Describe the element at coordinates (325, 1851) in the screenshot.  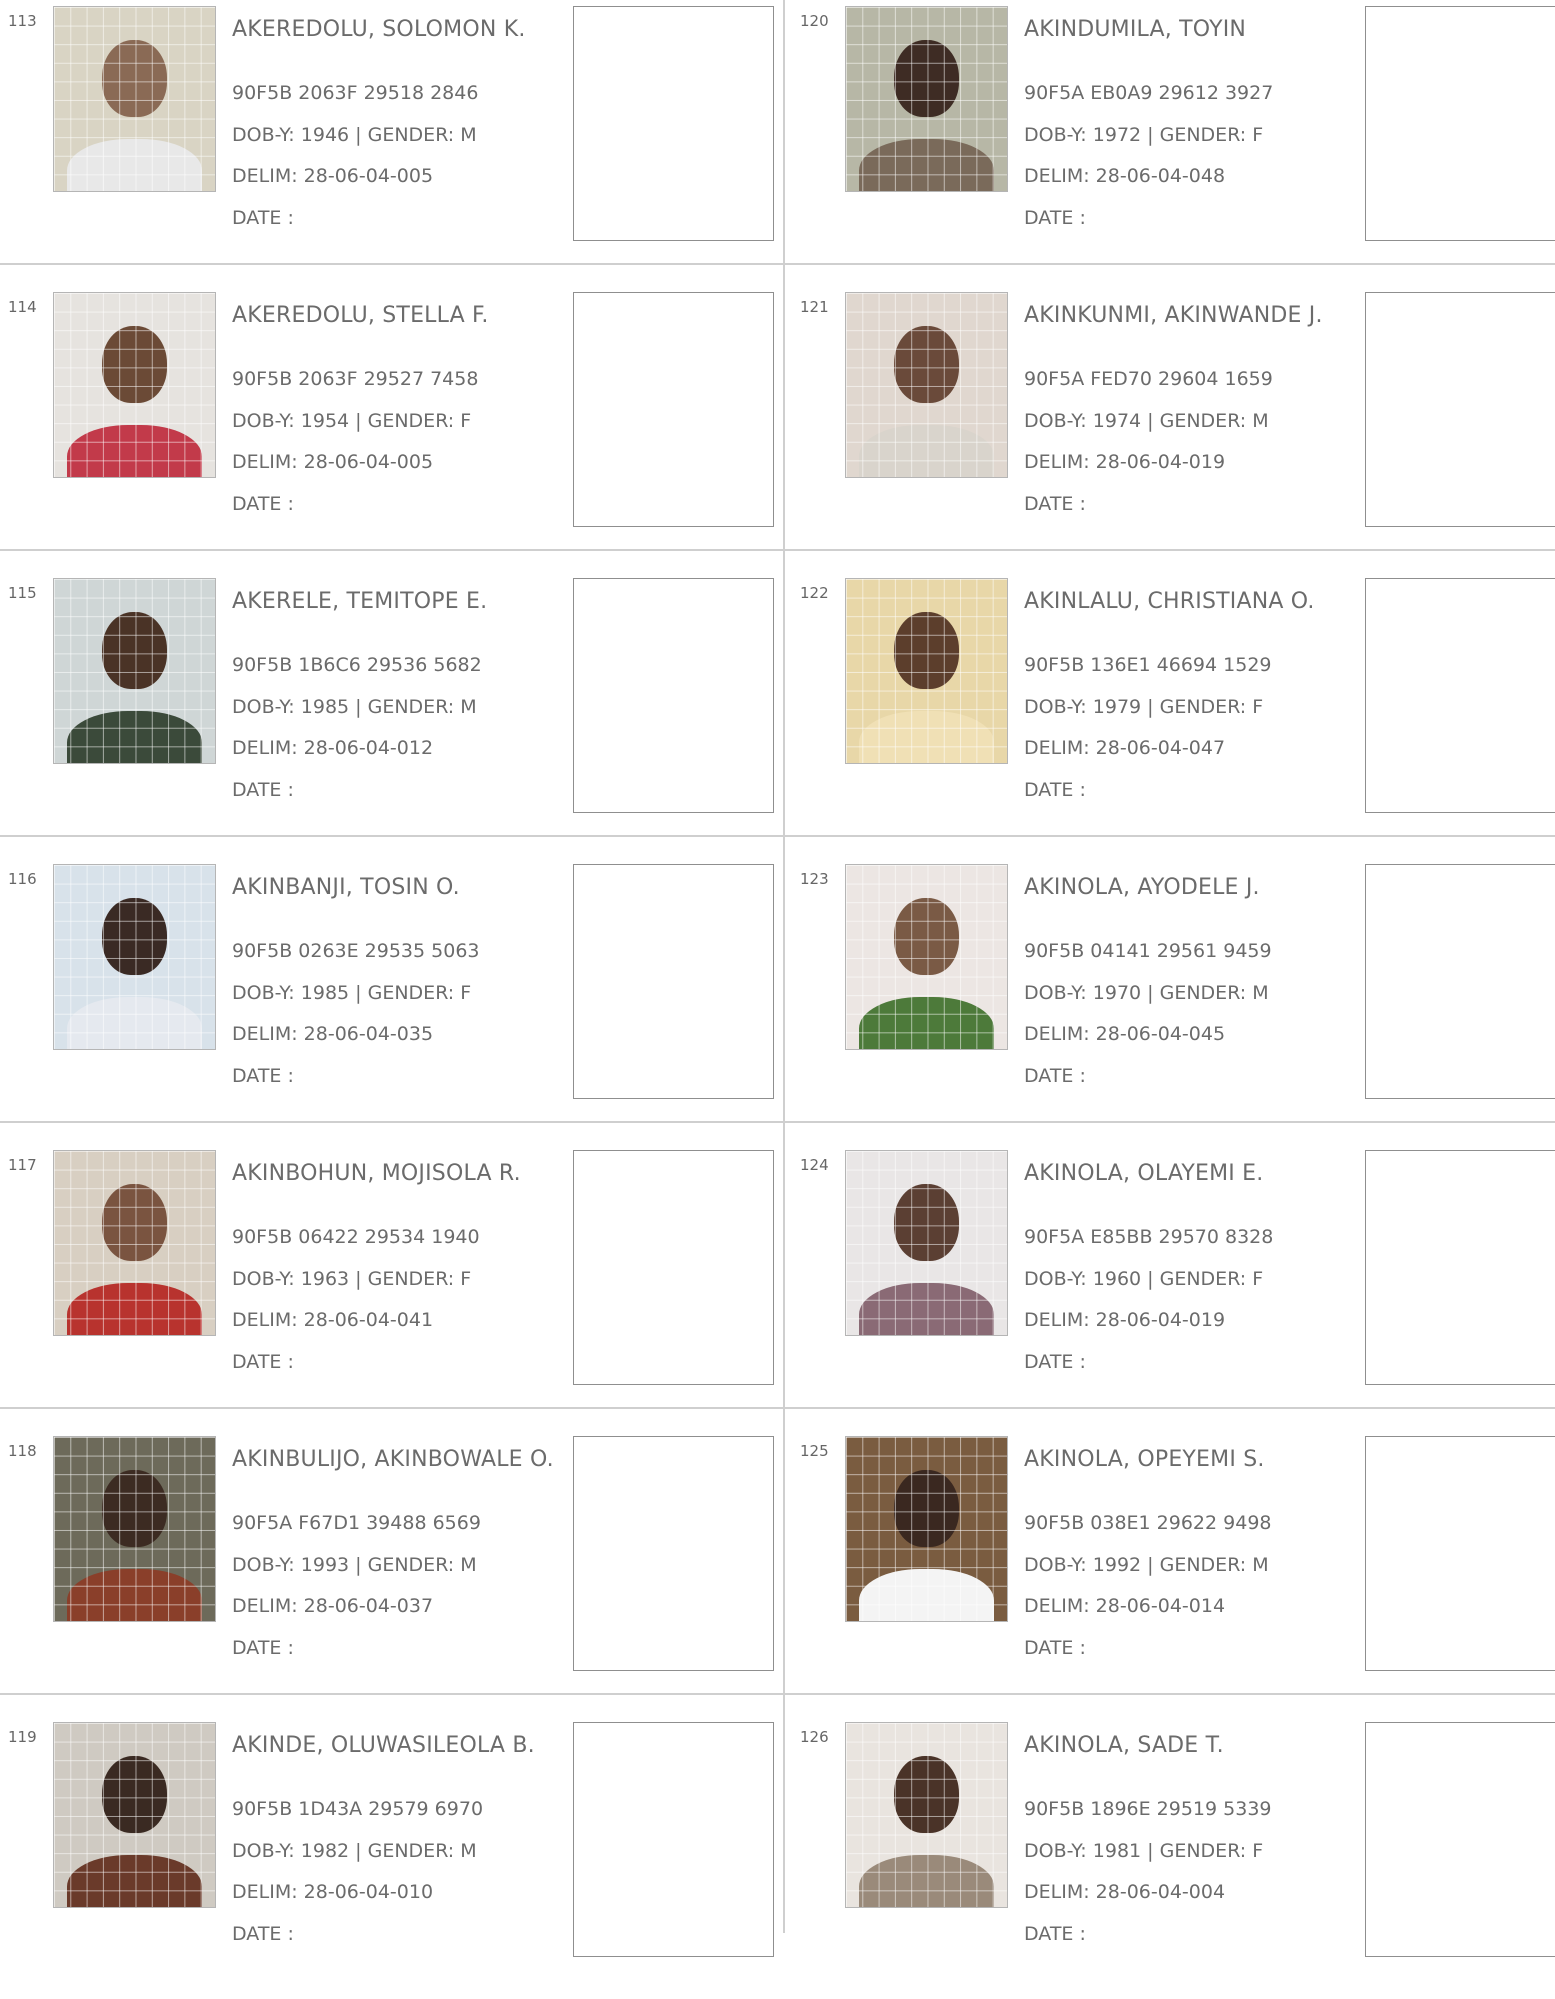
I see `dob-value: 1982` at that location.